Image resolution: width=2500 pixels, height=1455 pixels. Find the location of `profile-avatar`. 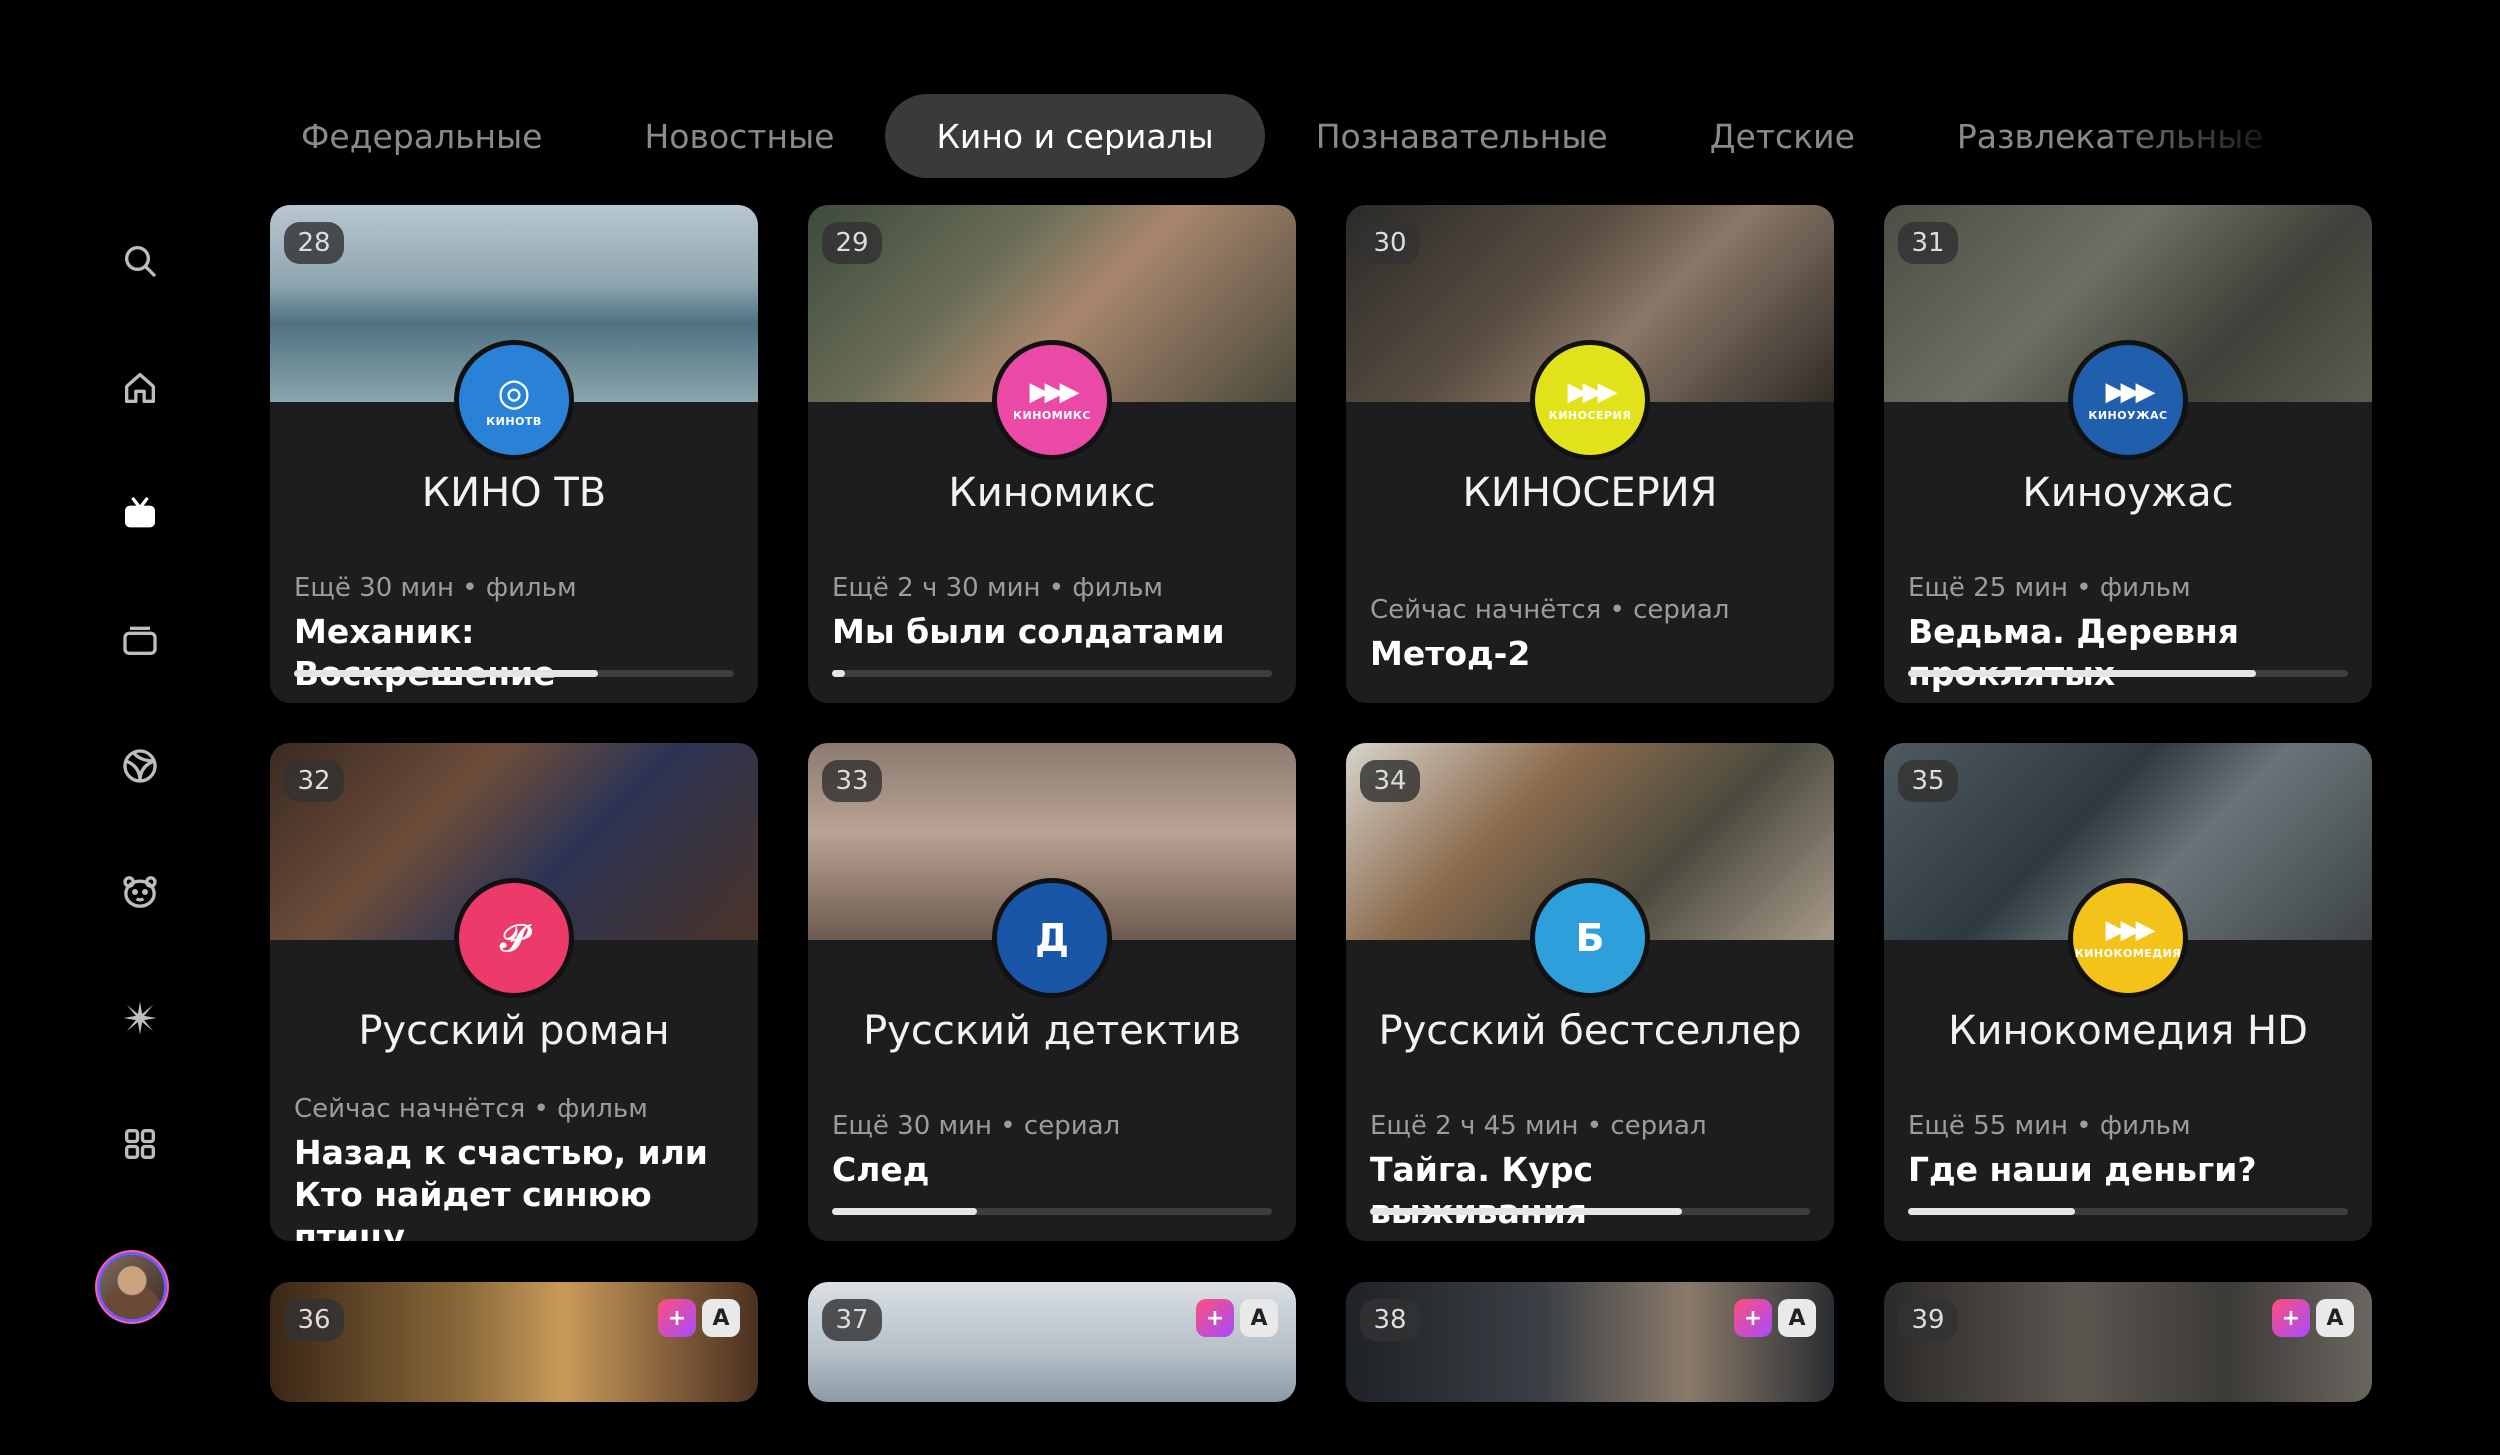

profile-avatar is located at coordinates (132, 1287).